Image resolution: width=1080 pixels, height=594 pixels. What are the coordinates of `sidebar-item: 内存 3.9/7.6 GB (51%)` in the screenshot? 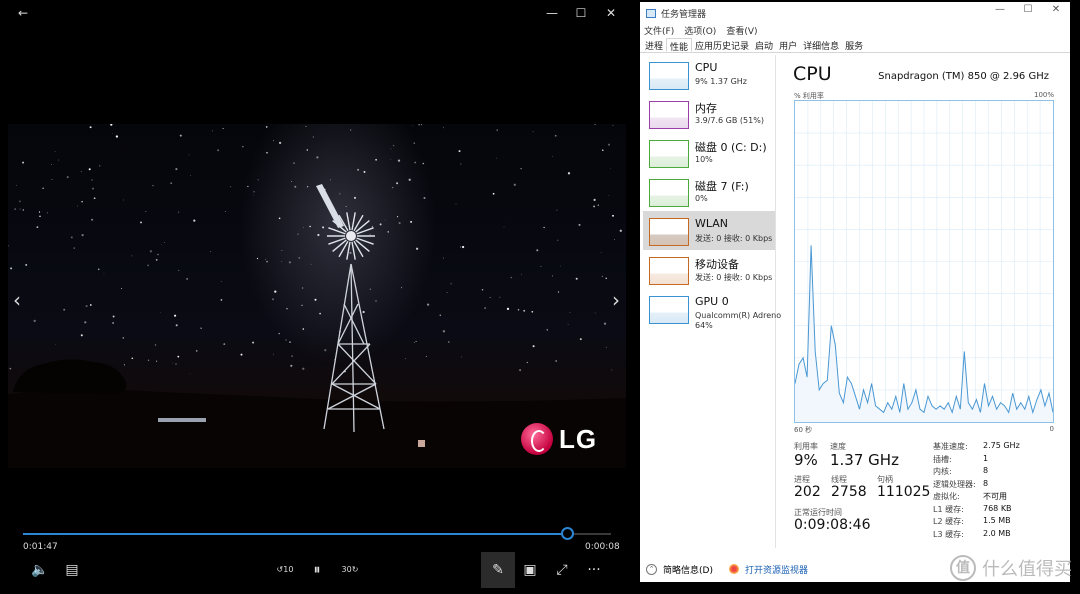 It's located at (709, 113).